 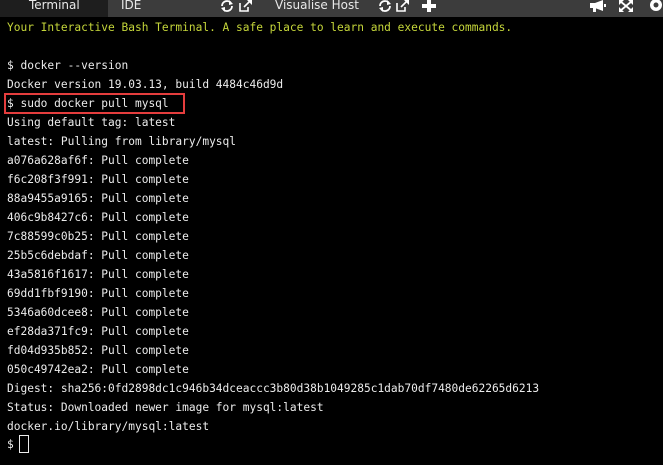 I want to click on terminal-prompt: $, so click(x=10, y=444).